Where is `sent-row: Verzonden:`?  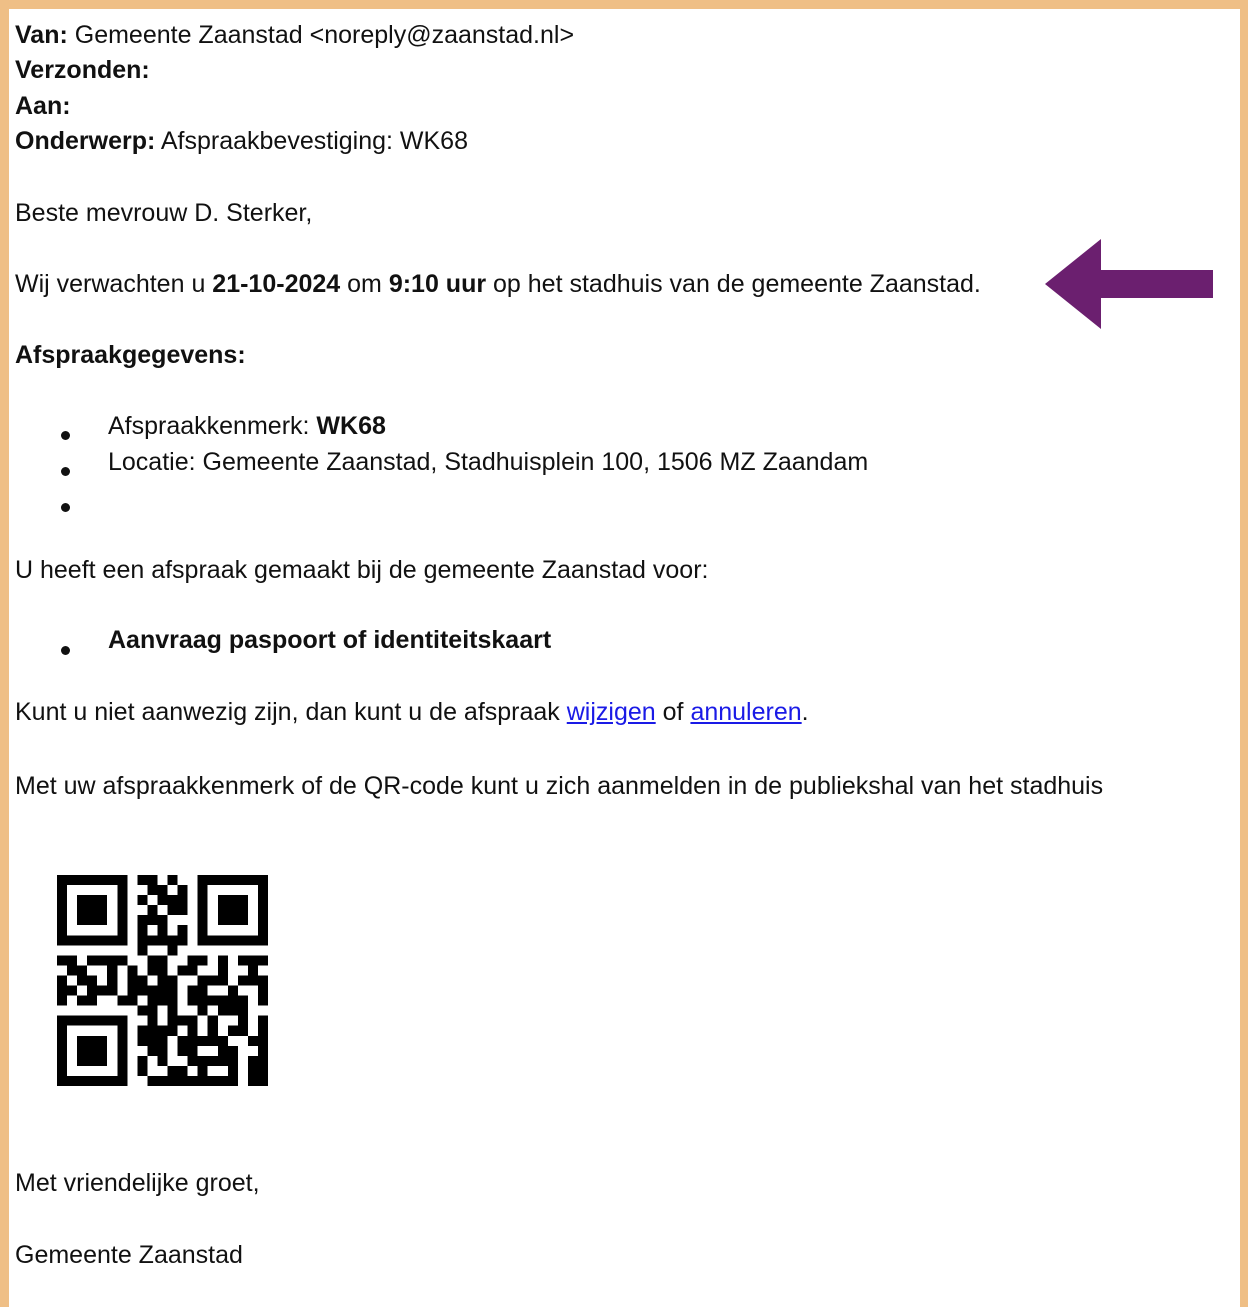
sent-row: Verzonden: is located at coordinates (82, 70).